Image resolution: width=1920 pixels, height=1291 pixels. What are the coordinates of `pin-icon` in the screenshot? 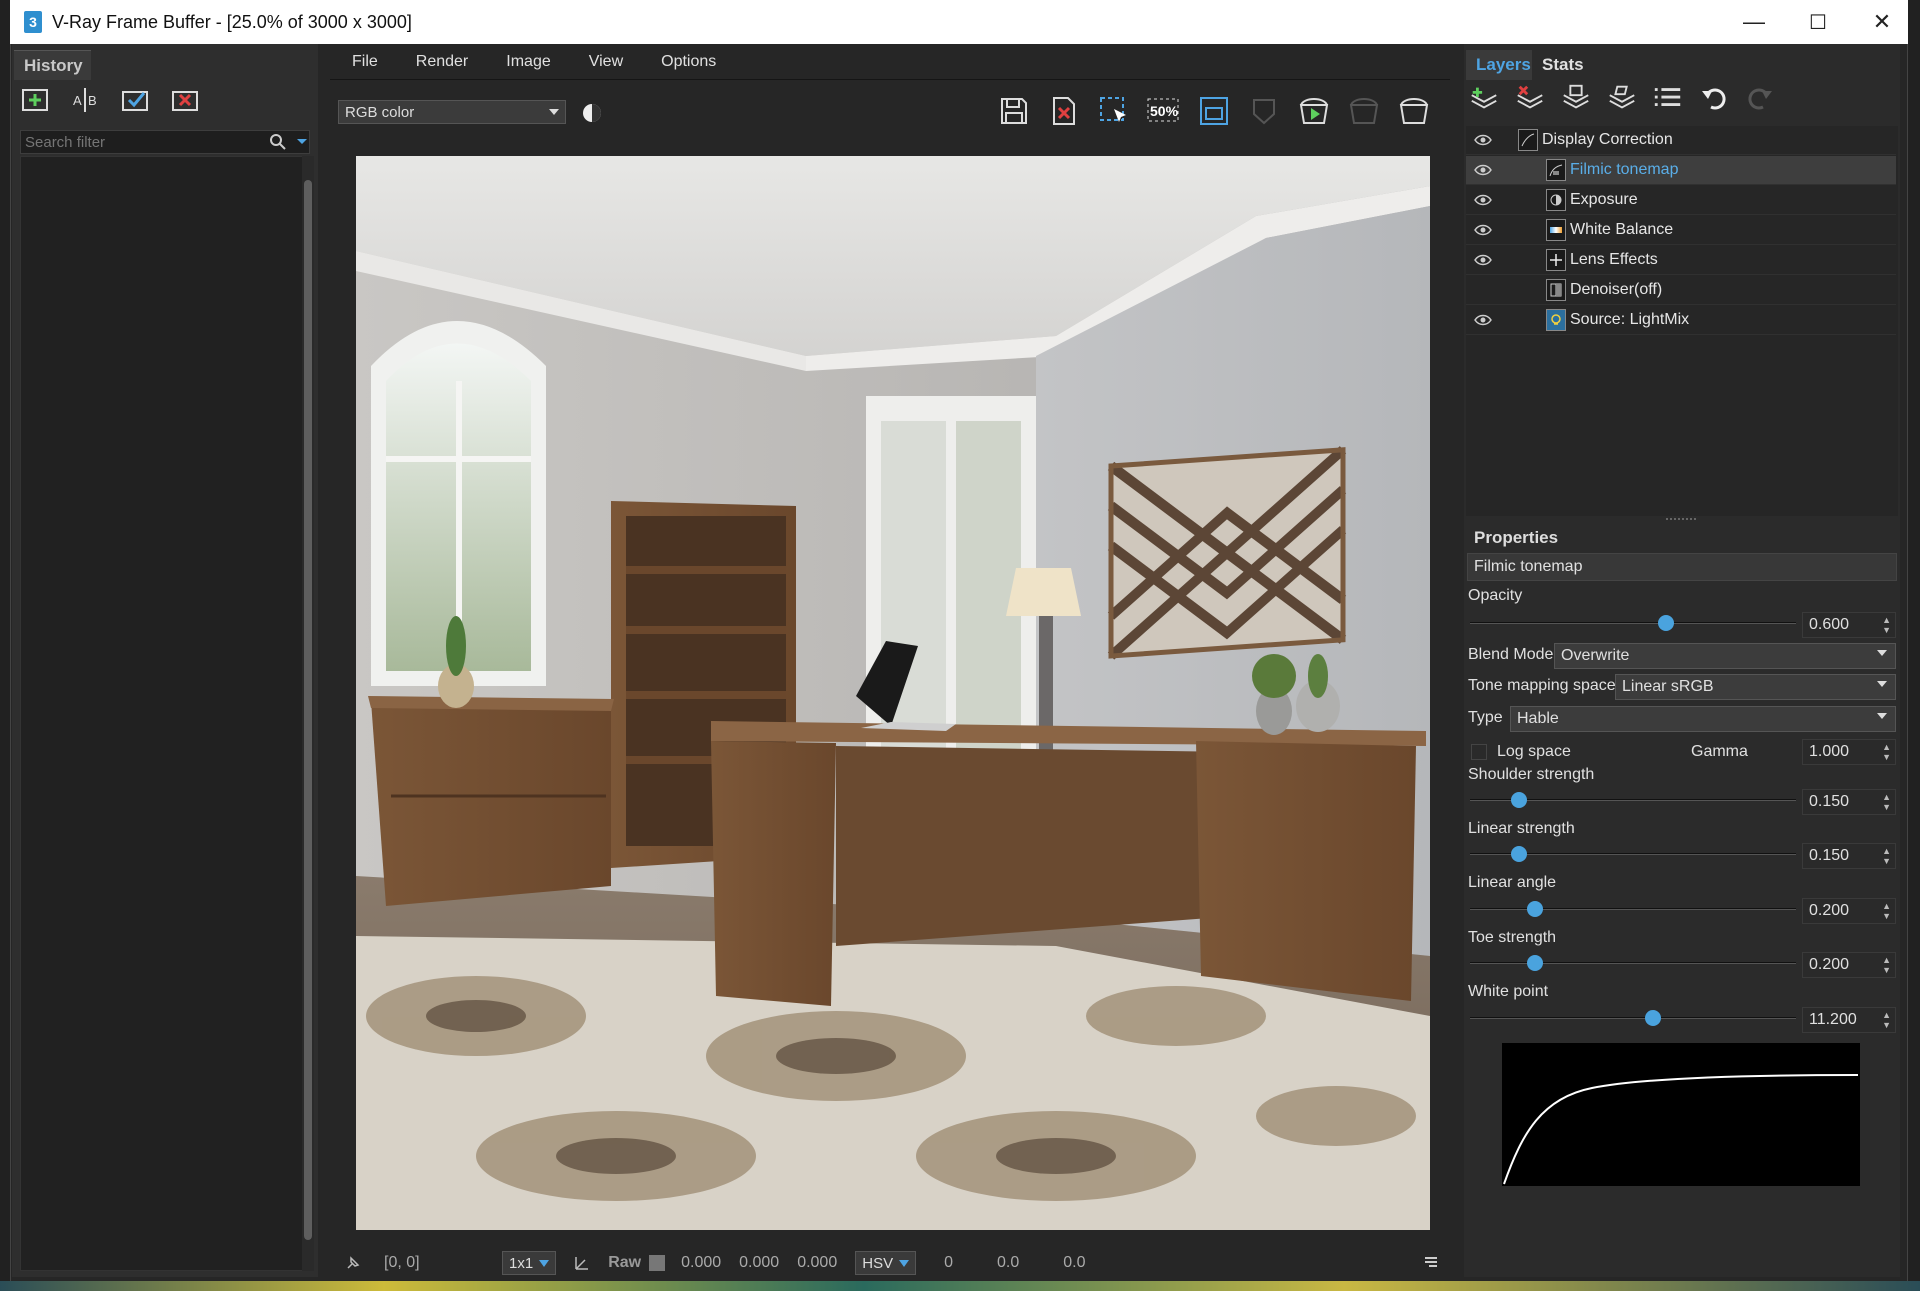 It's located at (353, 1263).